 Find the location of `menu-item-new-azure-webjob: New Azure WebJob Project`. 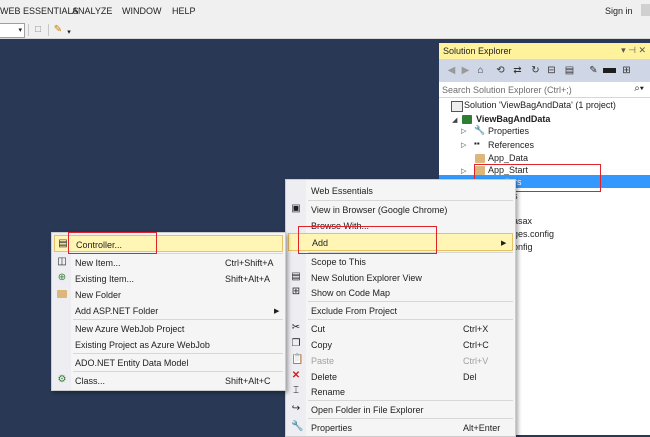

menu-item-new-azure-webjob: New Azure WebJob Project is located at coordinates (168, 328).